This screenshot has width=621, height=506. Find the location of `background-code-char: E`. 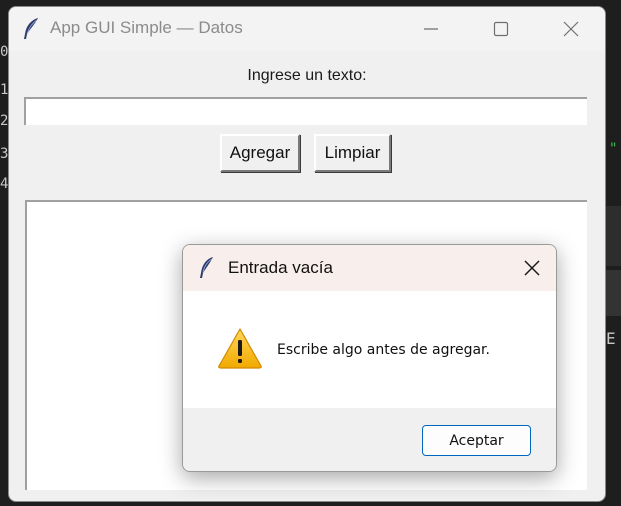

background-code-char: E is located at coordinates (611, 338).